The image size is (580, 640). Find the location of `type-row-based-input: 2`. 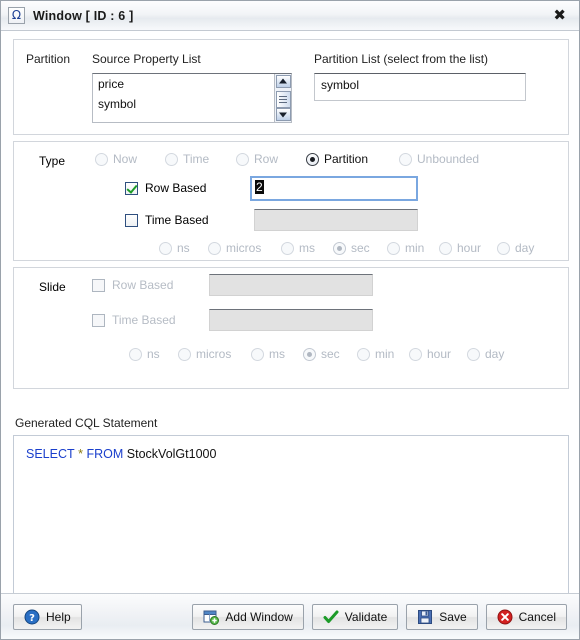

type-row-based-input: 2 is located at coordinates (334, 188).